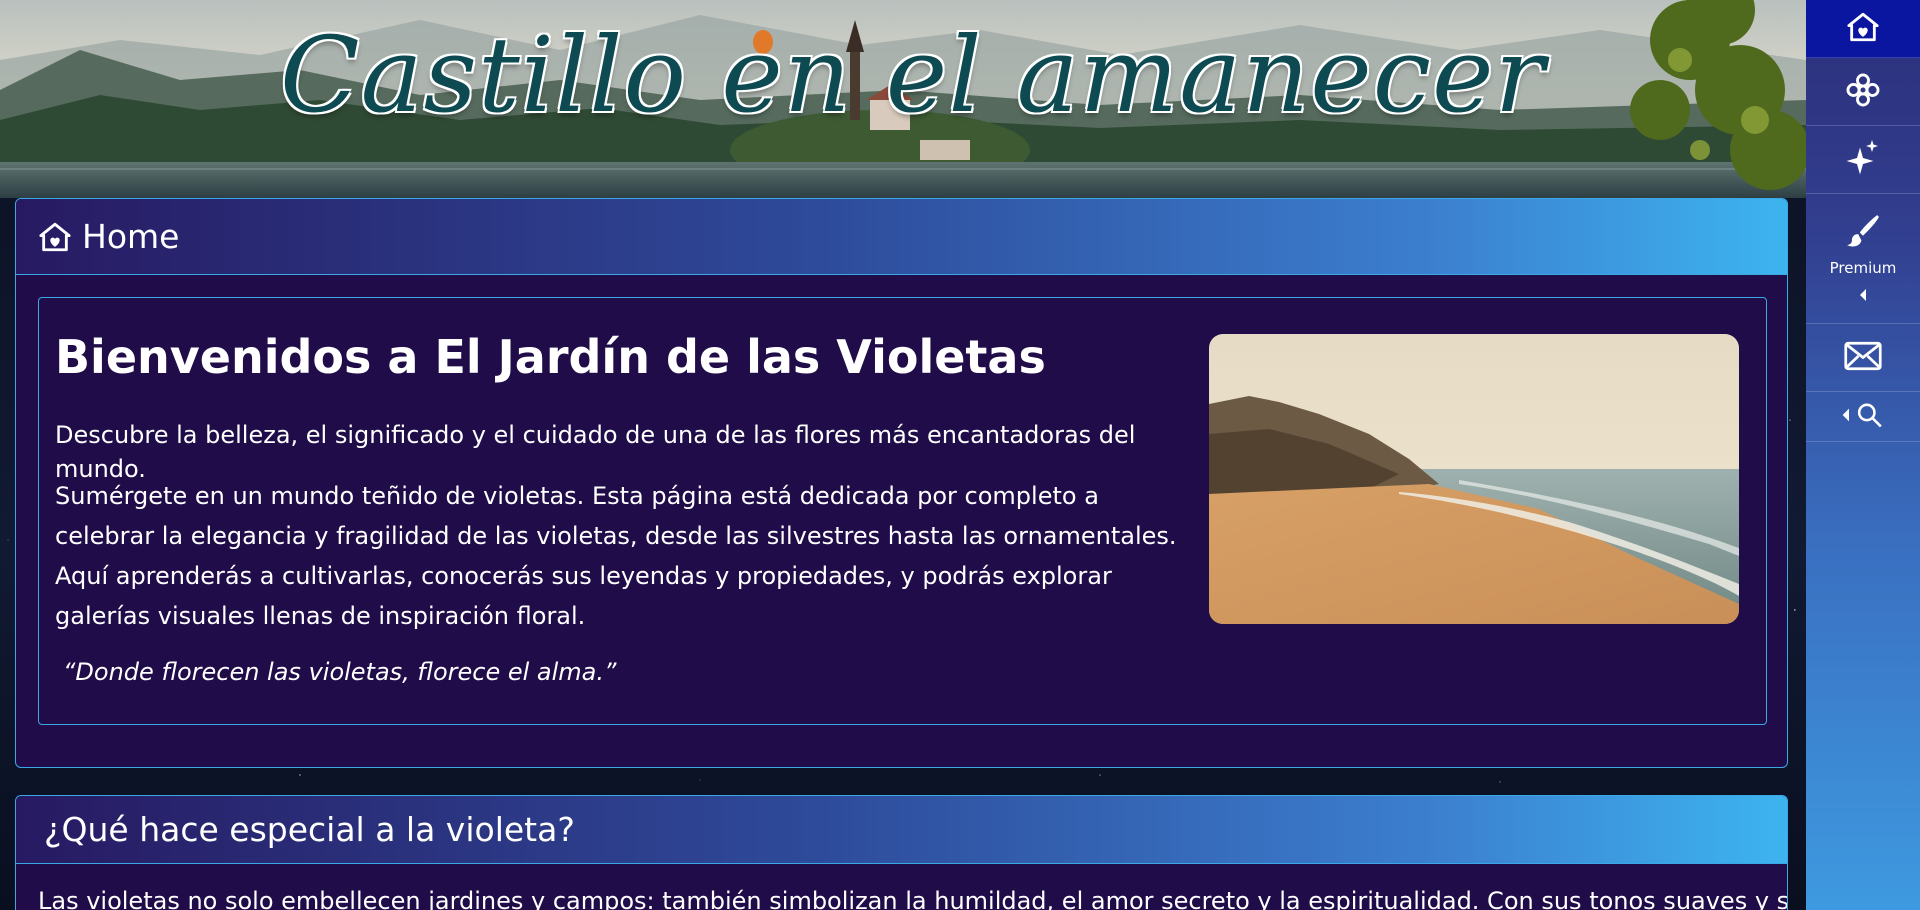  What do you see at coordinates (550, 357) in the screenshot?
I see `welcome-title: Bienvenidos a El Jardín de las Violetas` at bounding box center [550, 357].